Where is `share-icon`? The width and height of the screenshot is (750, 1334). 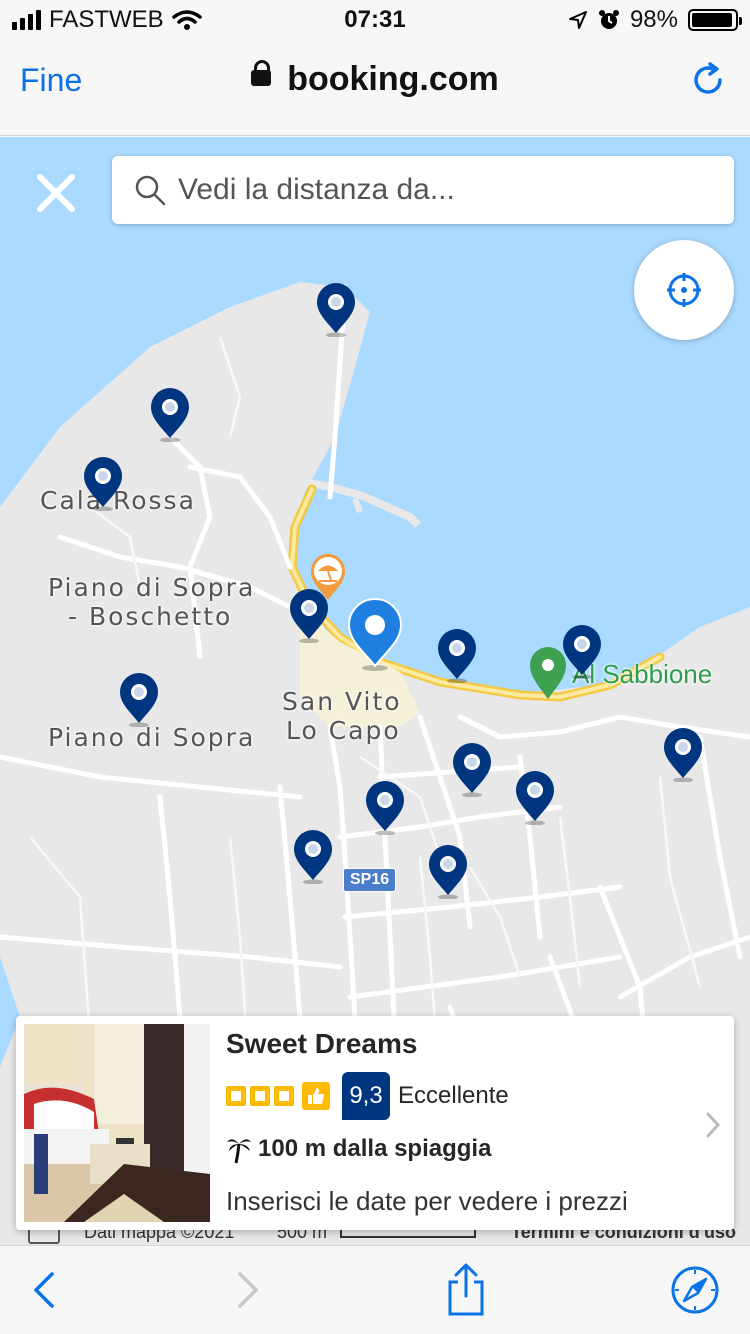
share-icon is located at coordinates (466, 1289).